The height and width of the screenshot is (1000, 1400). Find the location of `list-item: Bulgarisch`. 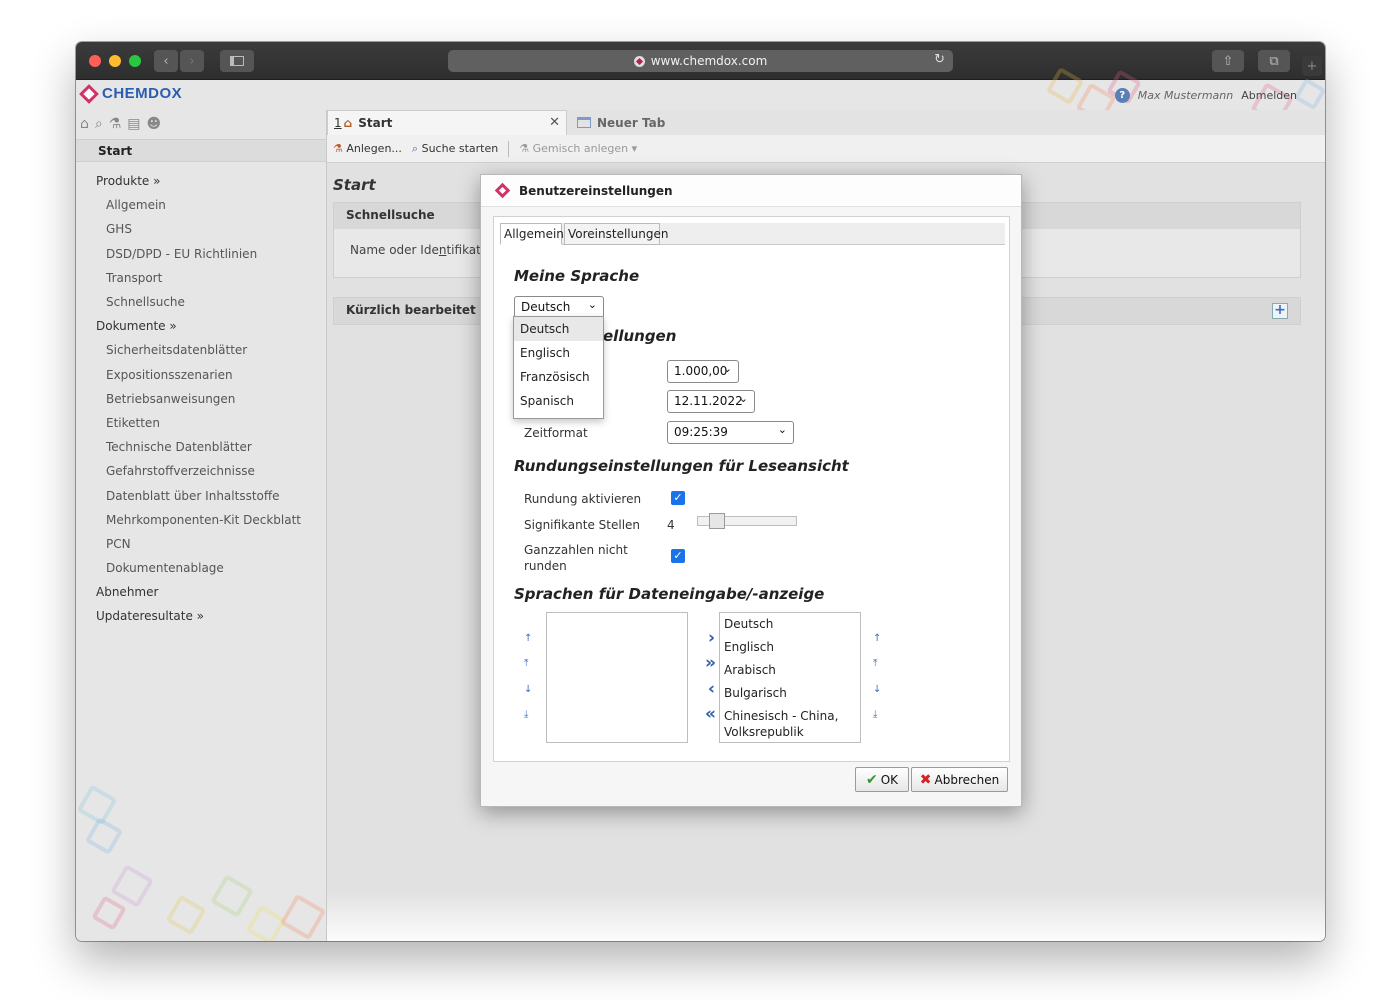

list-item: Bulgarisch is located at coordinates (790, 694).